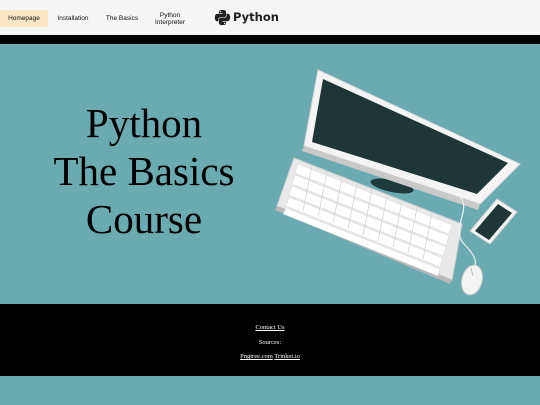  What do you see at coordinates (122, 18) in the screenshot?
I see `nav-the-basics: The Basics` at bounding box center [122, 18].